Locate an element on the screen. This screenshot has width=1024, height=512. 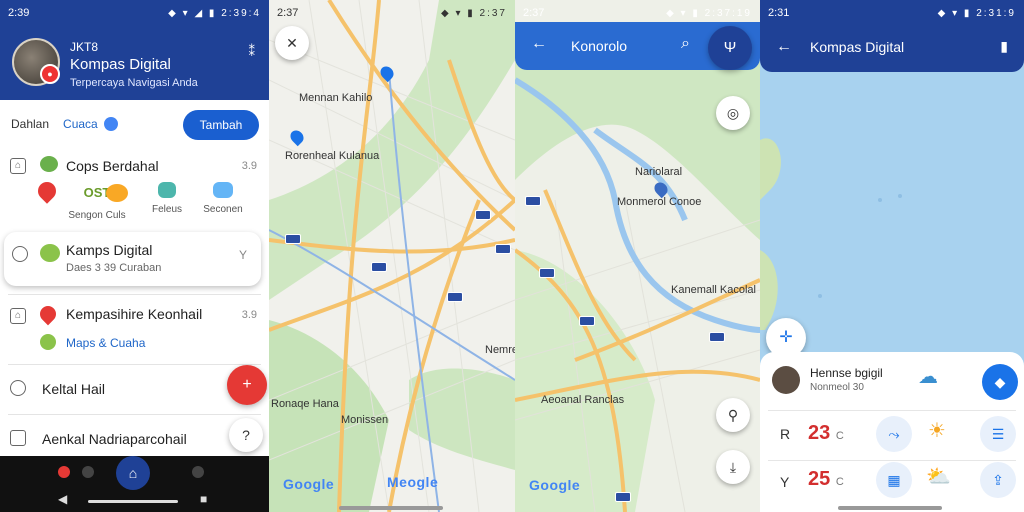
header-code: JKT8 is located at coordinates (84, 47).